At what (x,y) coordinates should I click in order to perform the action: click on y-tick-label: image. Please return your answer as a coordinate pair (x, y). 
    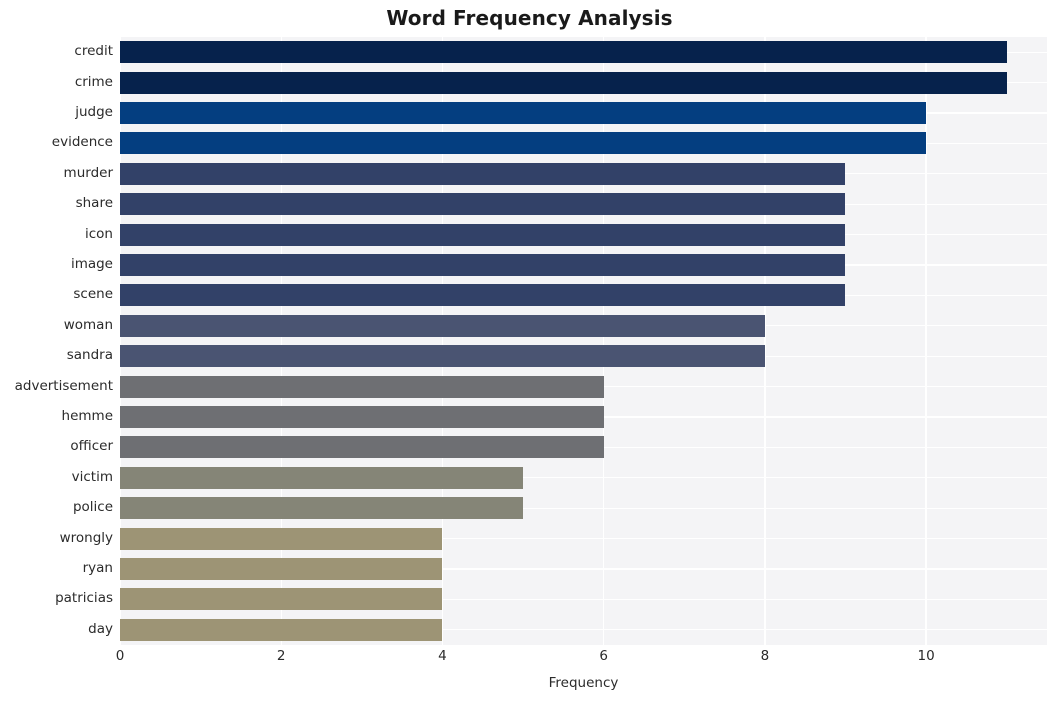
    Looking at the image, I should click on (91, 264).